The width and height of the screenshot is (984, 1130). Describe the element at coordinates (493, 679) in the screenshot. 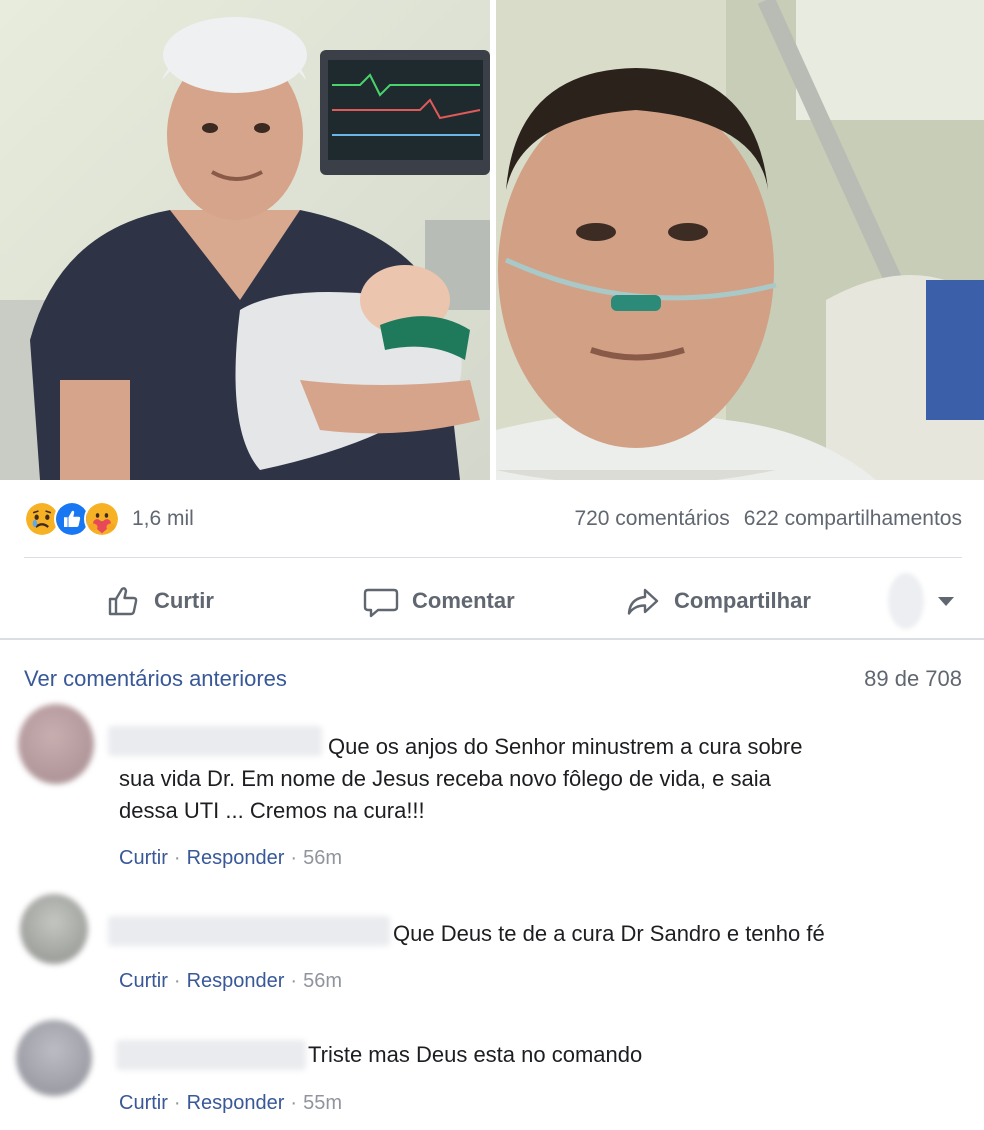

I see `comments-header: Ver comentários anteriores 89 de 708` at that location.